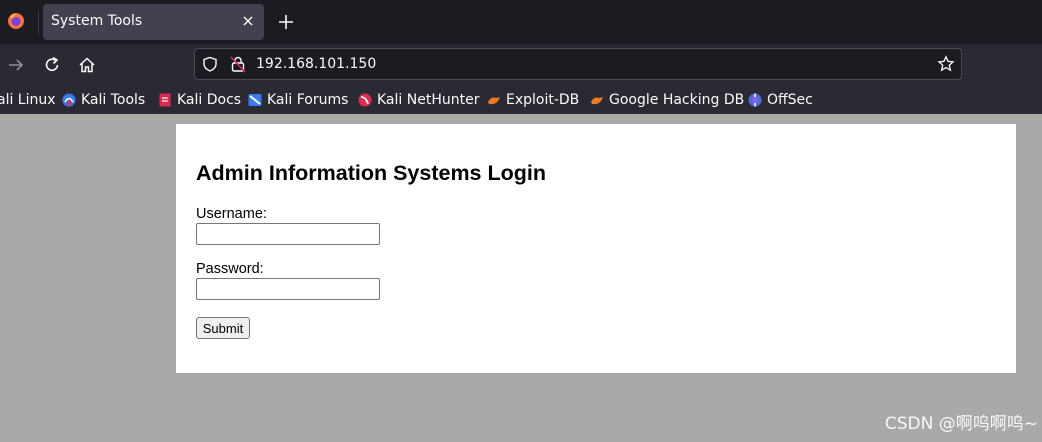  What do you see at coordinates (248, 21) in the screenshot?
I see `close-tab-icon` at bounding box center [248, 21].